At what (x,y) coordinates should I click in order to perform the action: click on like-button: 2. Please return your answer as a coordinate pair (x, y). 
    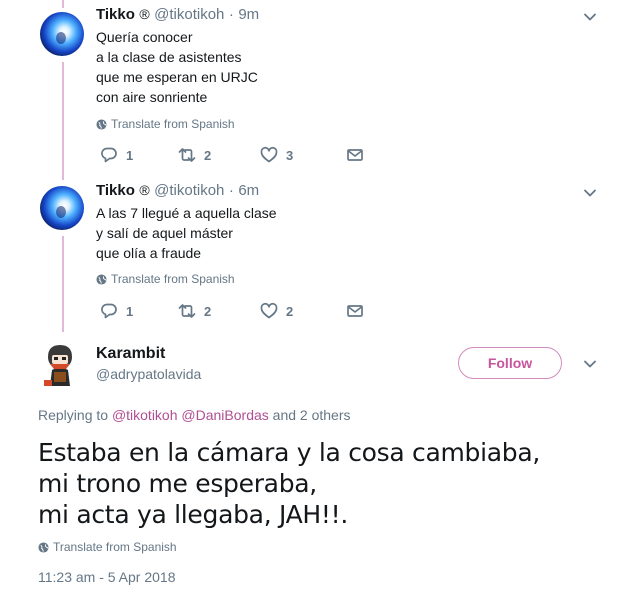
    Looking at the image, I should click on (303, 311).